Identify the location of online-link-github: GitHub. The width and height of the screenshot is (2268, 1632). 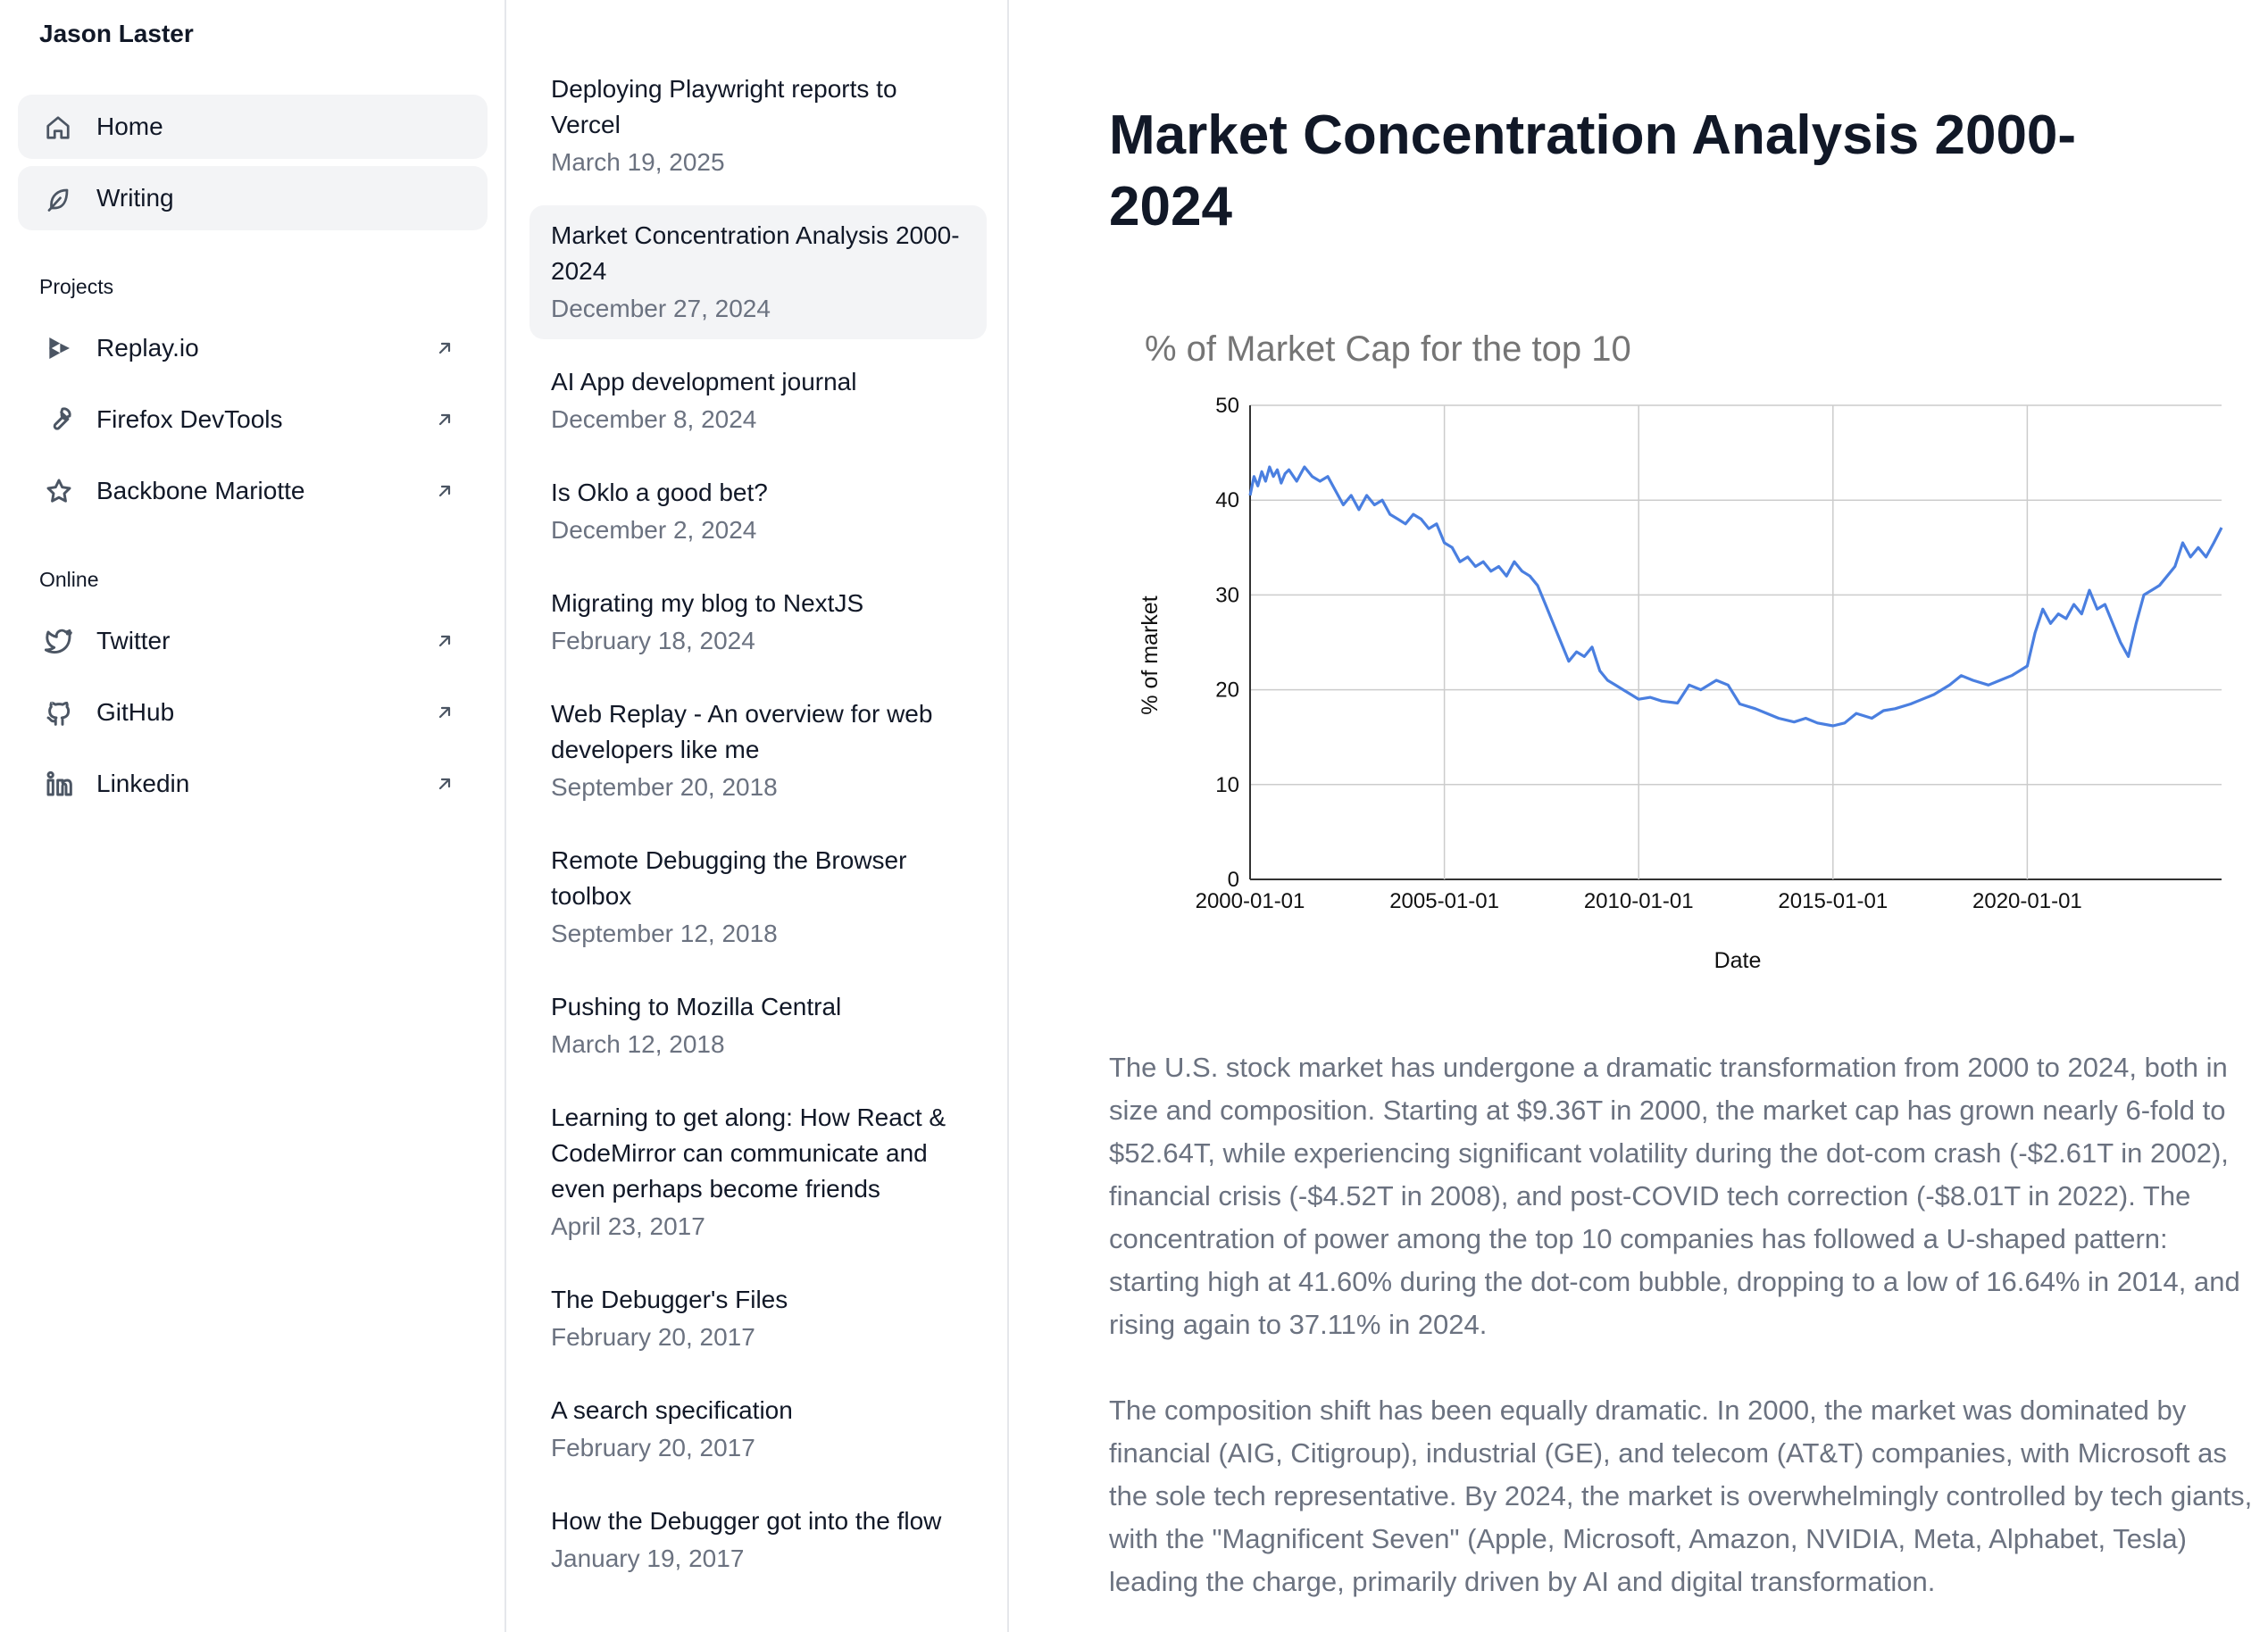
(253, 712).